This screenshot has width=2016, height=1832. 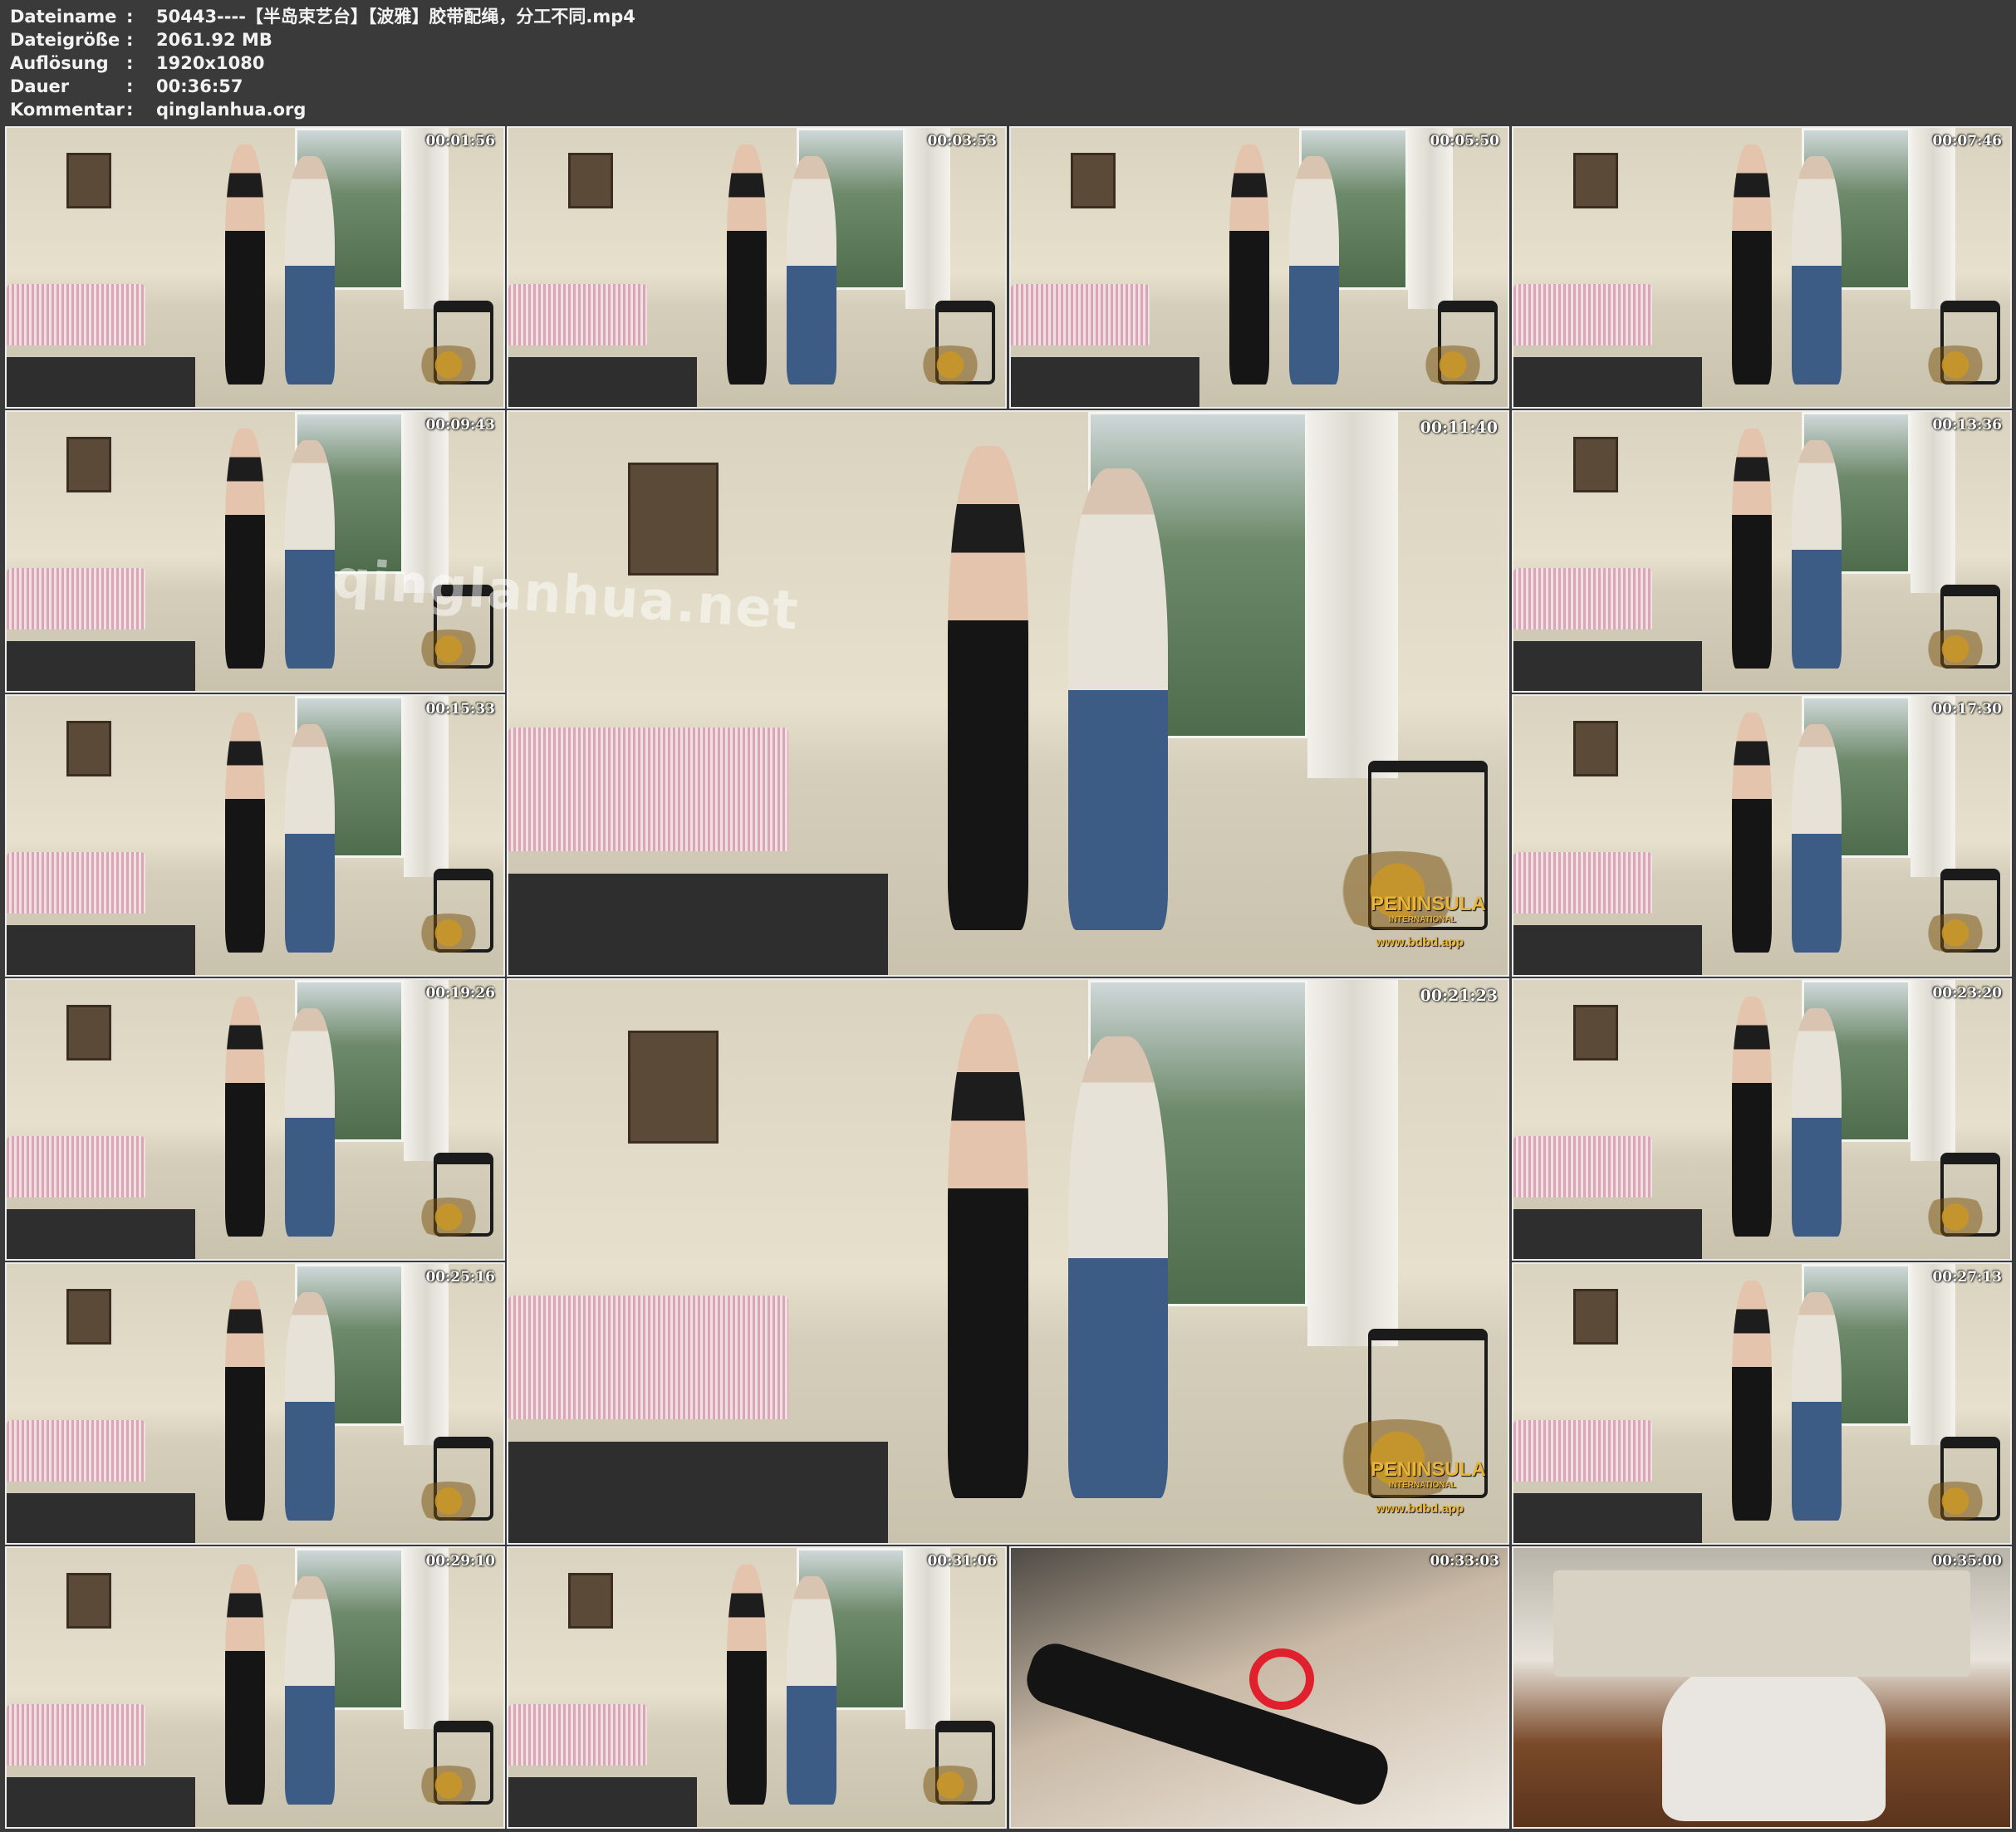 I want to click on video-thumbnail: 00:01:56, so click(x=255, y=267).